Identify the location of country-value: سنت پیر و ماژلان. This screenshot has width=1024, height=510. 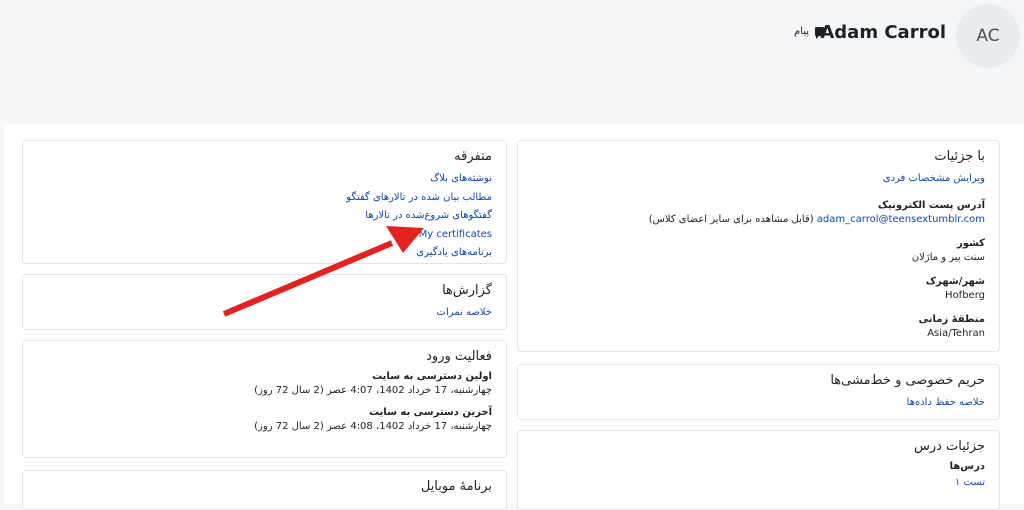
(948, 257).